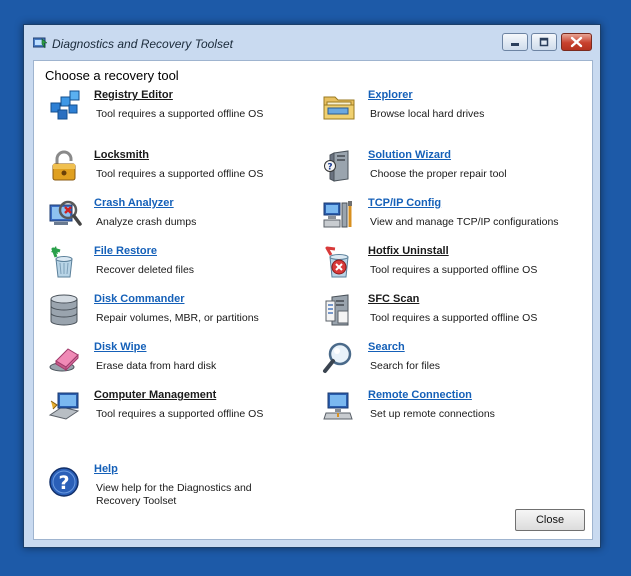  Describe the element at coordinates (65, 213) in the screenshot. I see `crash-analyzer-icon` at that location.